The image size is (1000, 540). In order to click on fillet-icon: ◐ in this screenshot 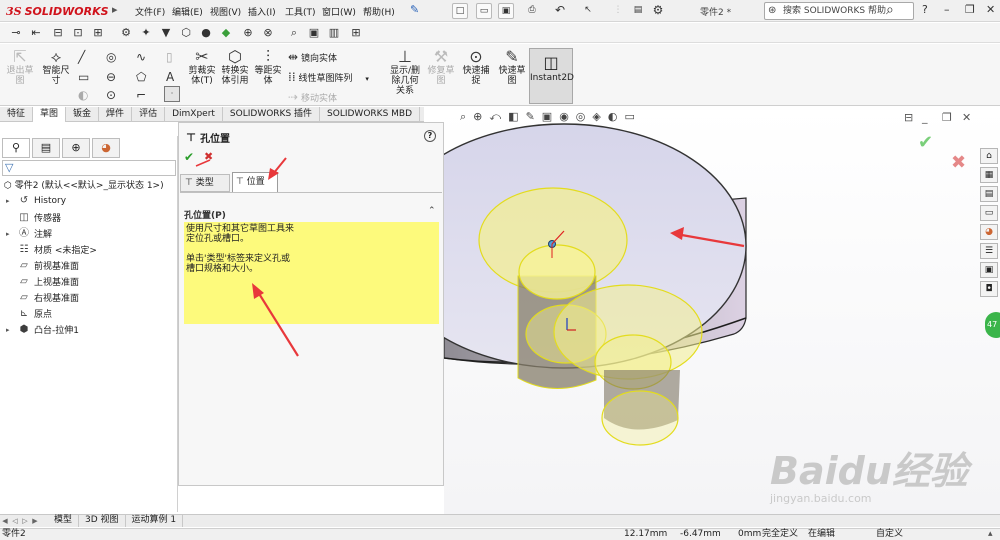, I will do `click(83, 95)`.